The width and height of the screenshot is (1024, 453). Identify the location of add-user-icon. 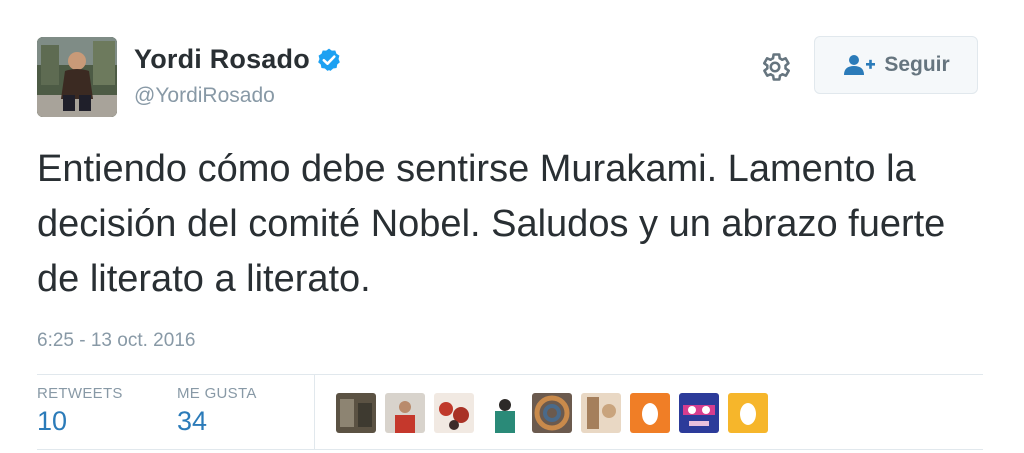
(860, 65).